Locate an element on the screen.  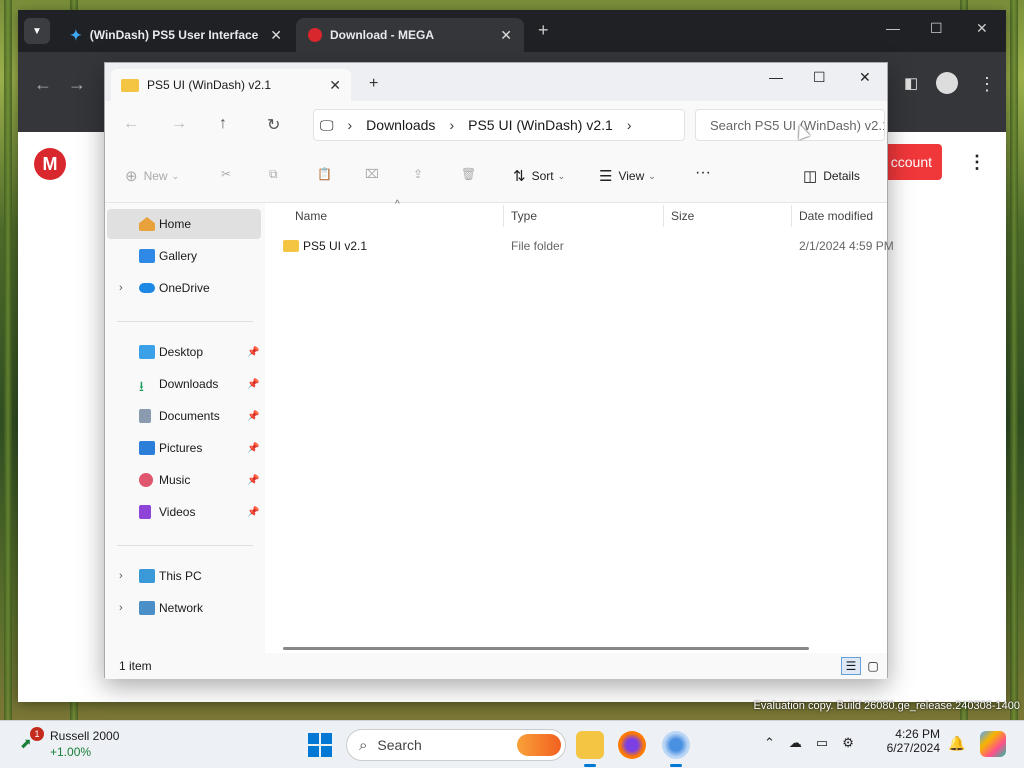
browser-tab-windash: ✦ (WinDash) PS5 User Interface ✕ is located at coordinates (176, 35).